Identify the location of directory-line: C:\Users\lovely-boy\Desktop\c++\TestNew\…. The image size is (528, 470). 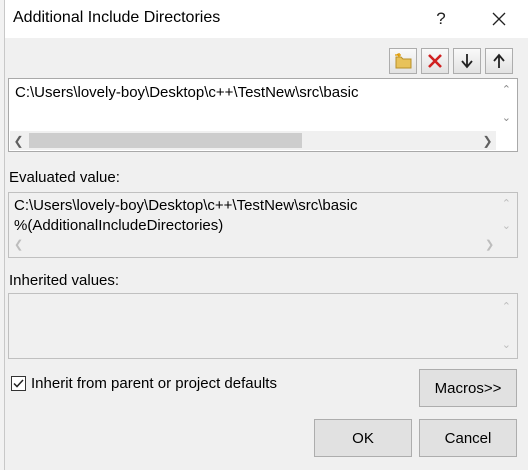
(186, 92).